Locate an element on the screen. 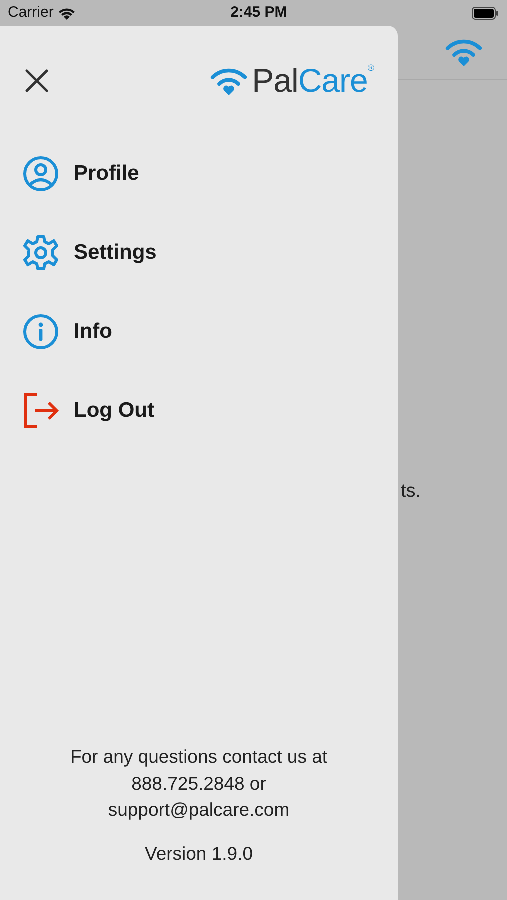 The height and width of the screenshot is (900, 507). carrier-label: Carrier is located at coordinates (31, 12).